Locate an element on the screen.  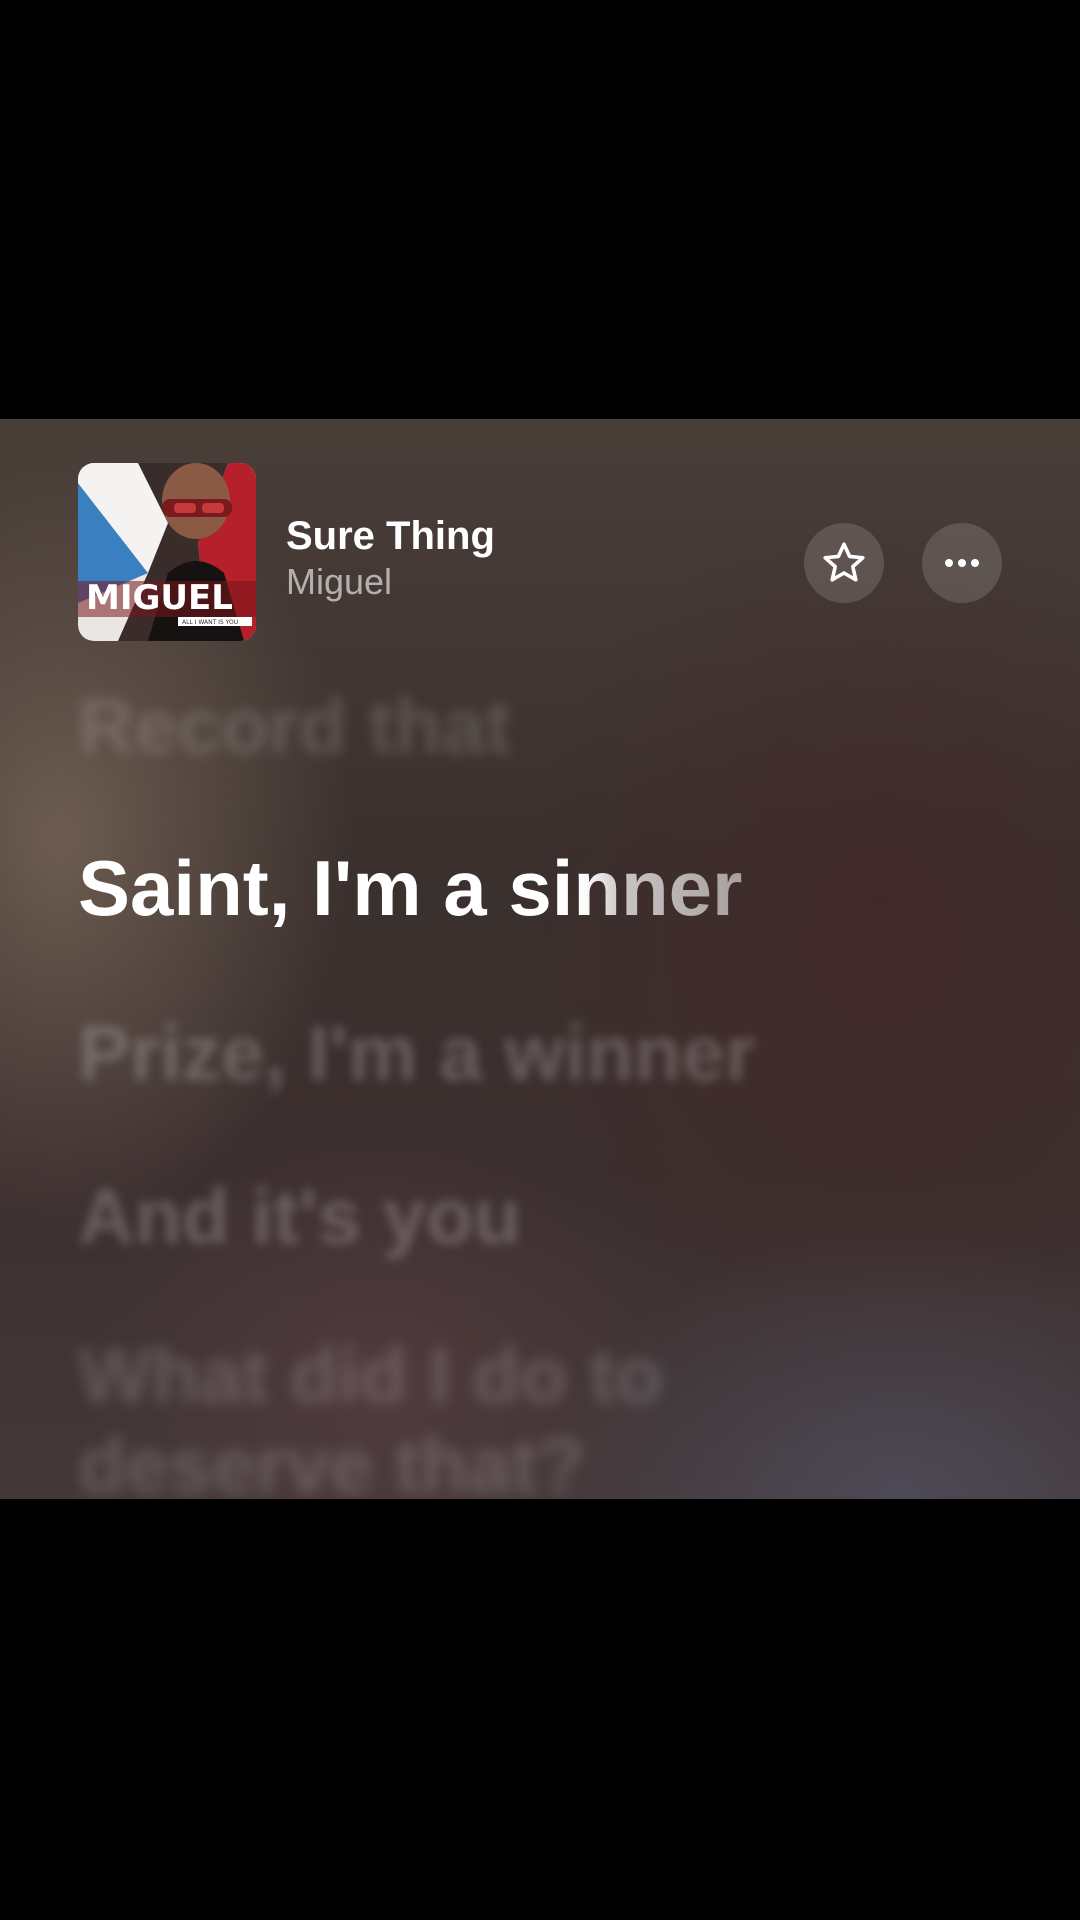
track-title: Sure Thing is located at coordinates (390, 536).